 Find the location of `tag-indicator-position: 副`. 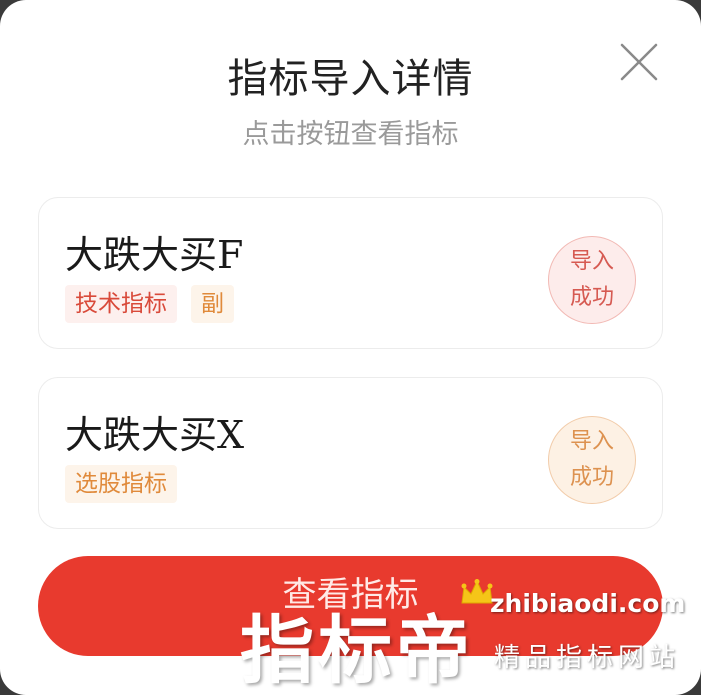

tag-indicator-position: 副 is located at coordinates (212, 304).